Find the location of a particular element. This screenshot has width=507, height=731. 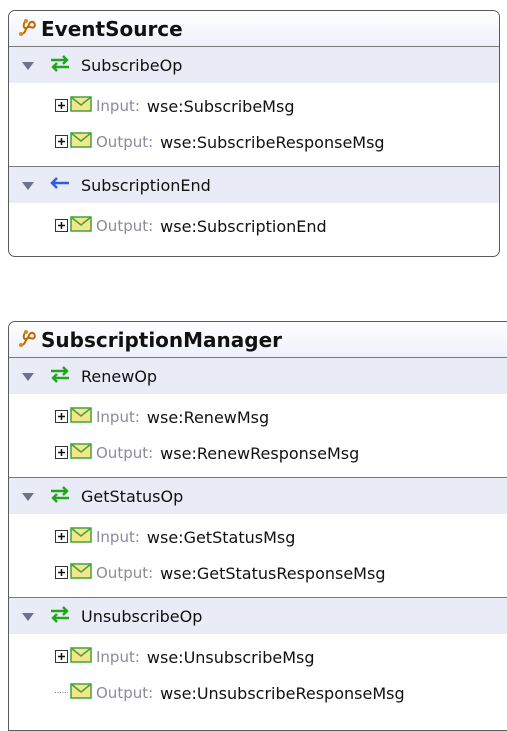

porttype-header: SubscriptionManager is located at coordinates (258, 340).